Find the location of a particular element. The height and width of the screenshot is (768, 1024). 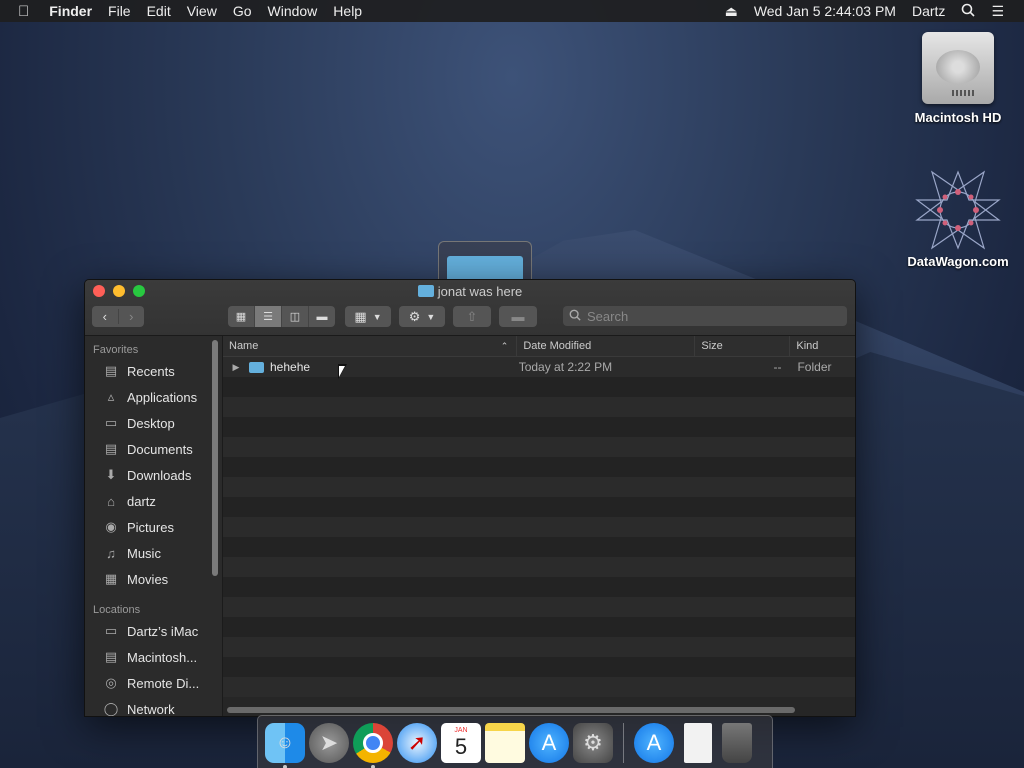

music-note-icon: ♫ is located at coordinates (111, 553).